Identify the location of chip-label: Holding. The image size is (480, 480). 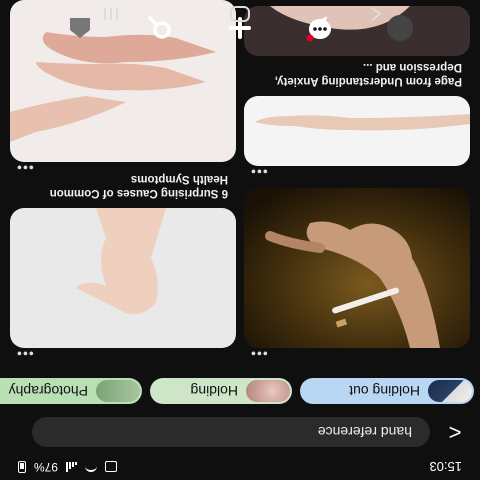
(214, 391).